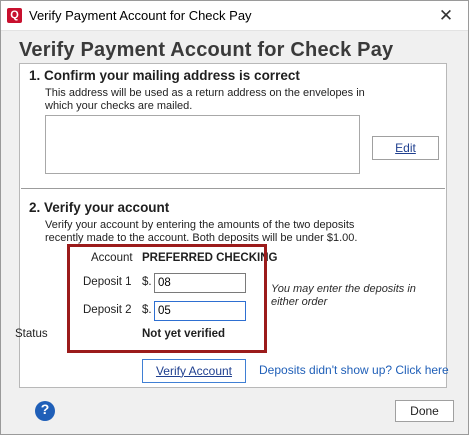 Image resolution: width=469 pixels, height=435 pixels. I want to click on title-bar: Q Verify Payment Account for Check Pay ✕, so click(234, 16).